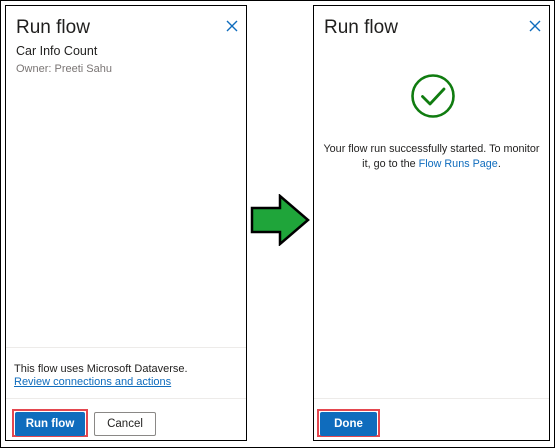  Describe the element at coordinates (57, 51) in the screenshot. I see `flow-name: Car Info Count` at that location.